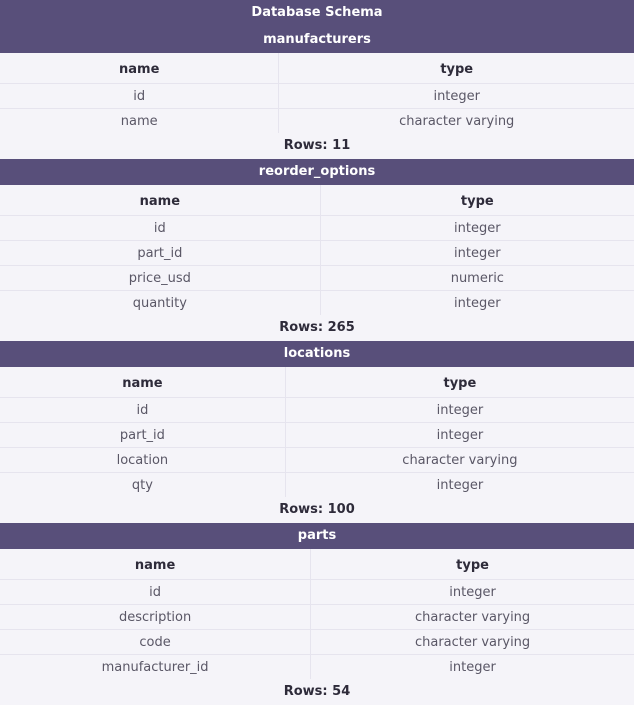  What do you see at coordinates (140, 120) in the screenshot?
I see `column-name-cell: name` at bounding box center [140, 120].